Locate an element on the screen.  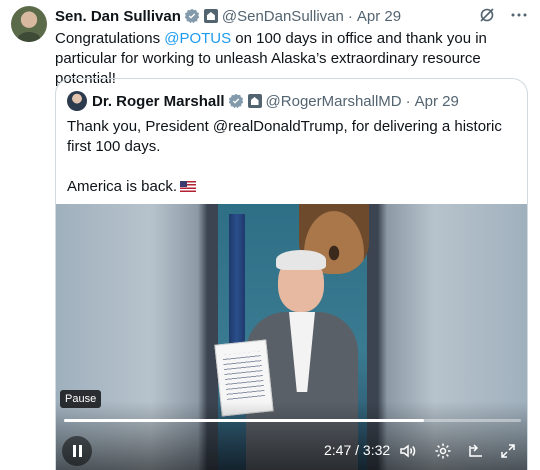
video-controls-shade is located at coordinates (291, 435).